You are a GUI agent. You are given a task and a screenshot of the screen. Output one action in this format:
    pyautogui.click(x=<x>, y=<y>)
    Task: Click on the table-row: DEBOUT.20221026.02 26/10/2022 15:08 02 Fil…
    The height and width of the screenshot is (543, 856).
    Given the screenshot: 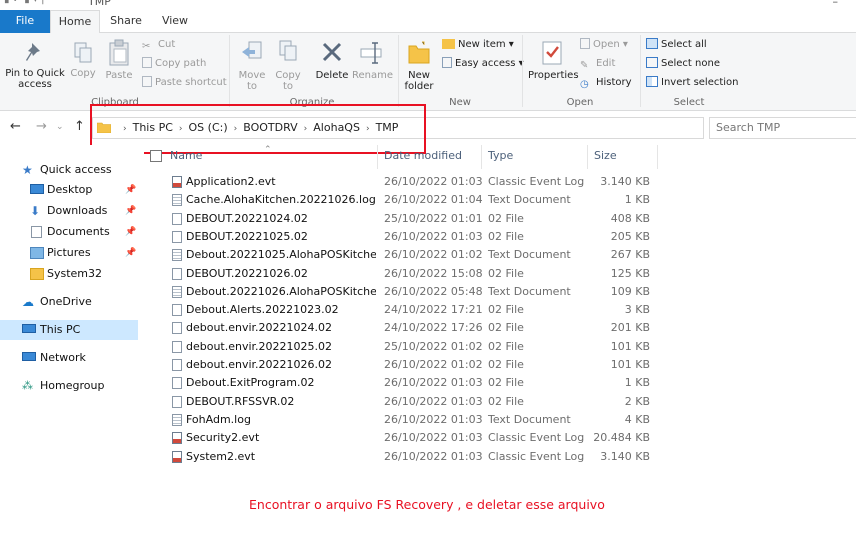 What is the action you would take?
    pyautogui.click(x=501, y=274)
    